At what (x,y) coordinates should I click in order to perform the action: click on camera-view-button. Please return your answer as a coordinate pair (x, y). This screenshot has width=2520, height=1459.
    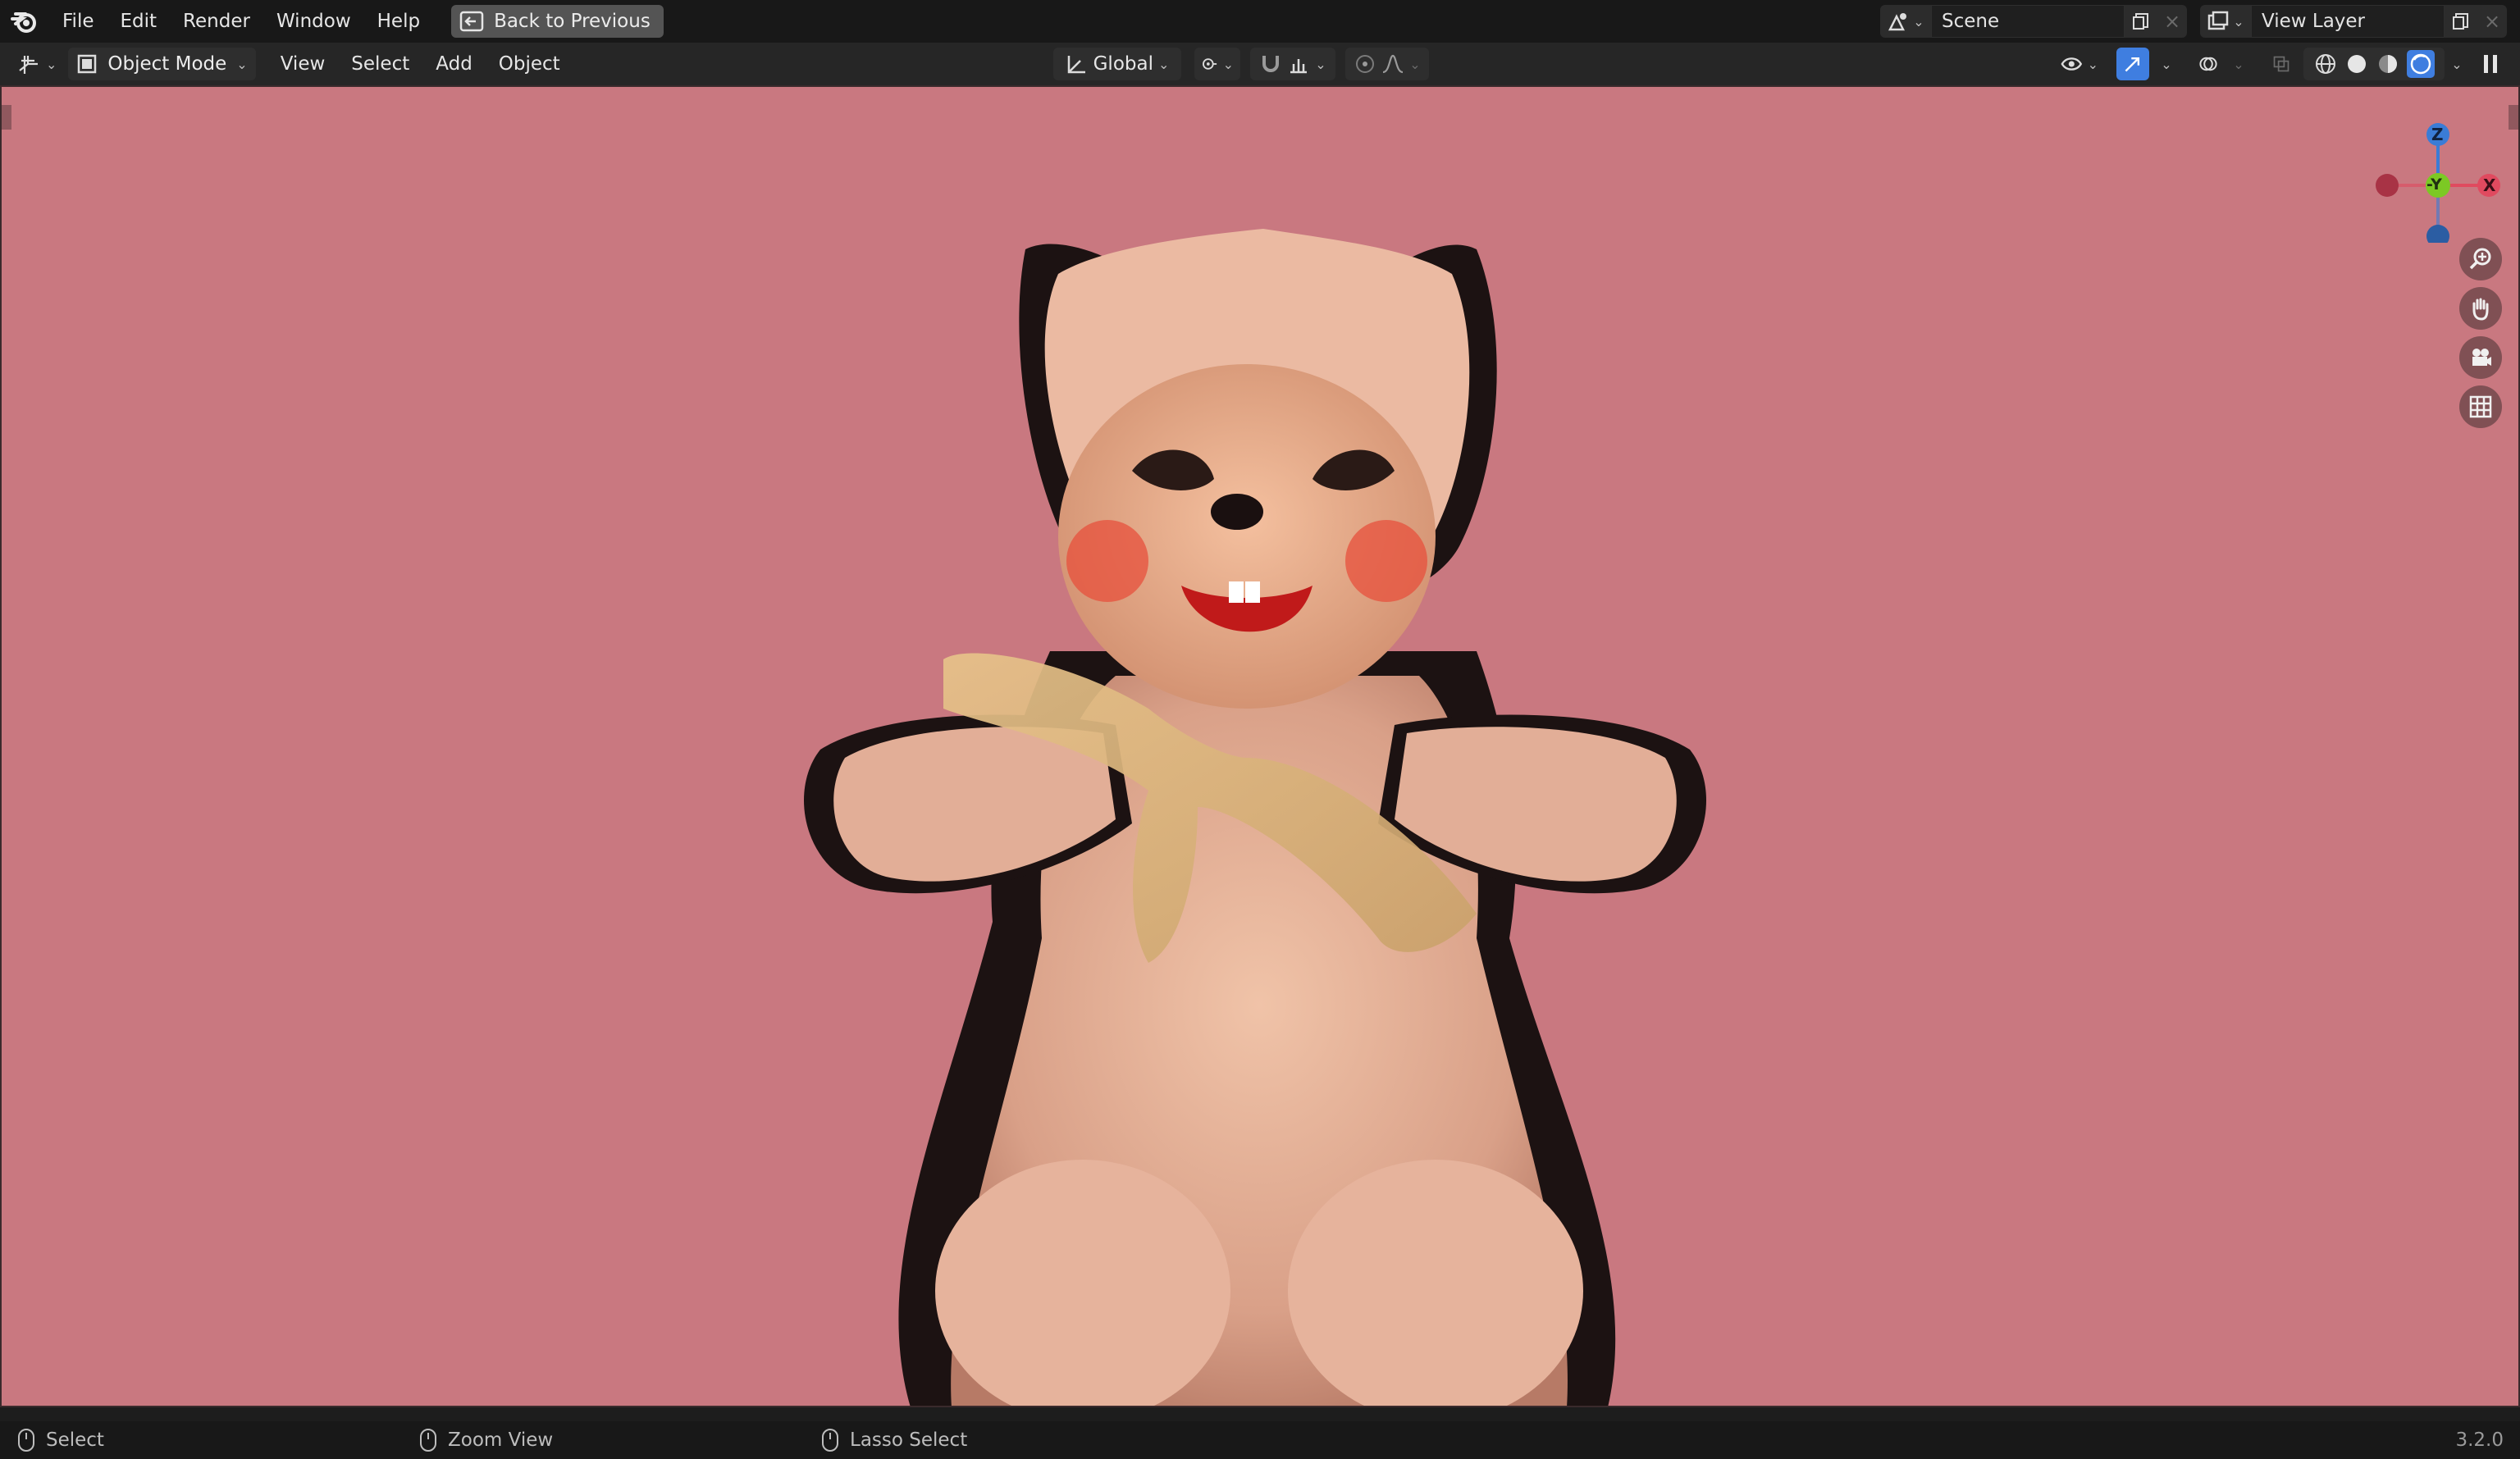
    Looking at the image, I should click on (2481, 358).